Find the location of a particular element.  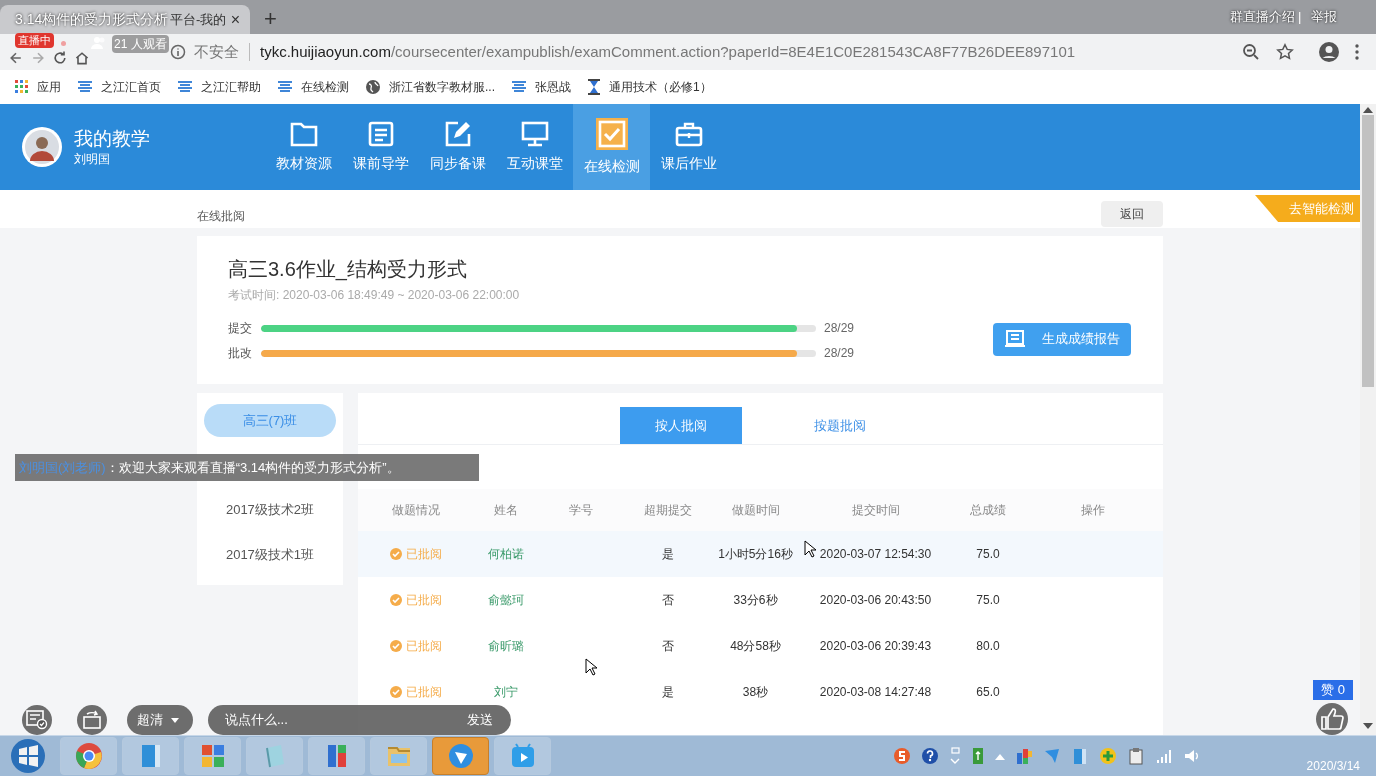

plus-circle-icon is located at coordinates (1107, 756).